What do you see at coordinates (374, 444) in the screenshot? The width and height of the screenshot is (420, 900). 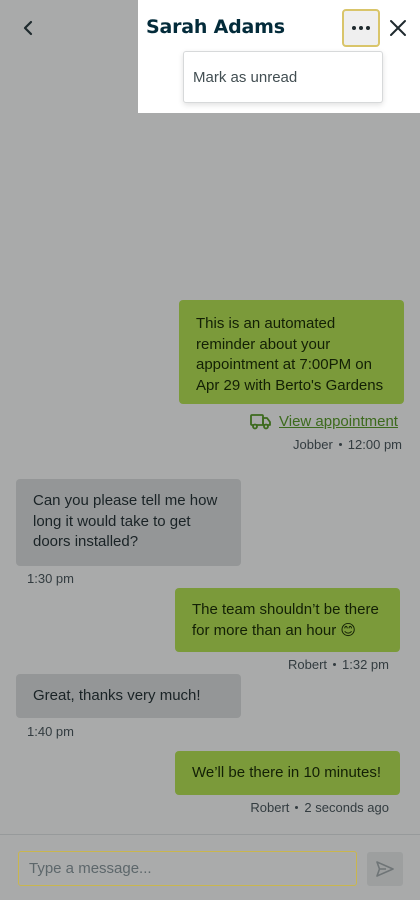 I see `message-time: 12:00 pm` at bounding box center [374, 444].